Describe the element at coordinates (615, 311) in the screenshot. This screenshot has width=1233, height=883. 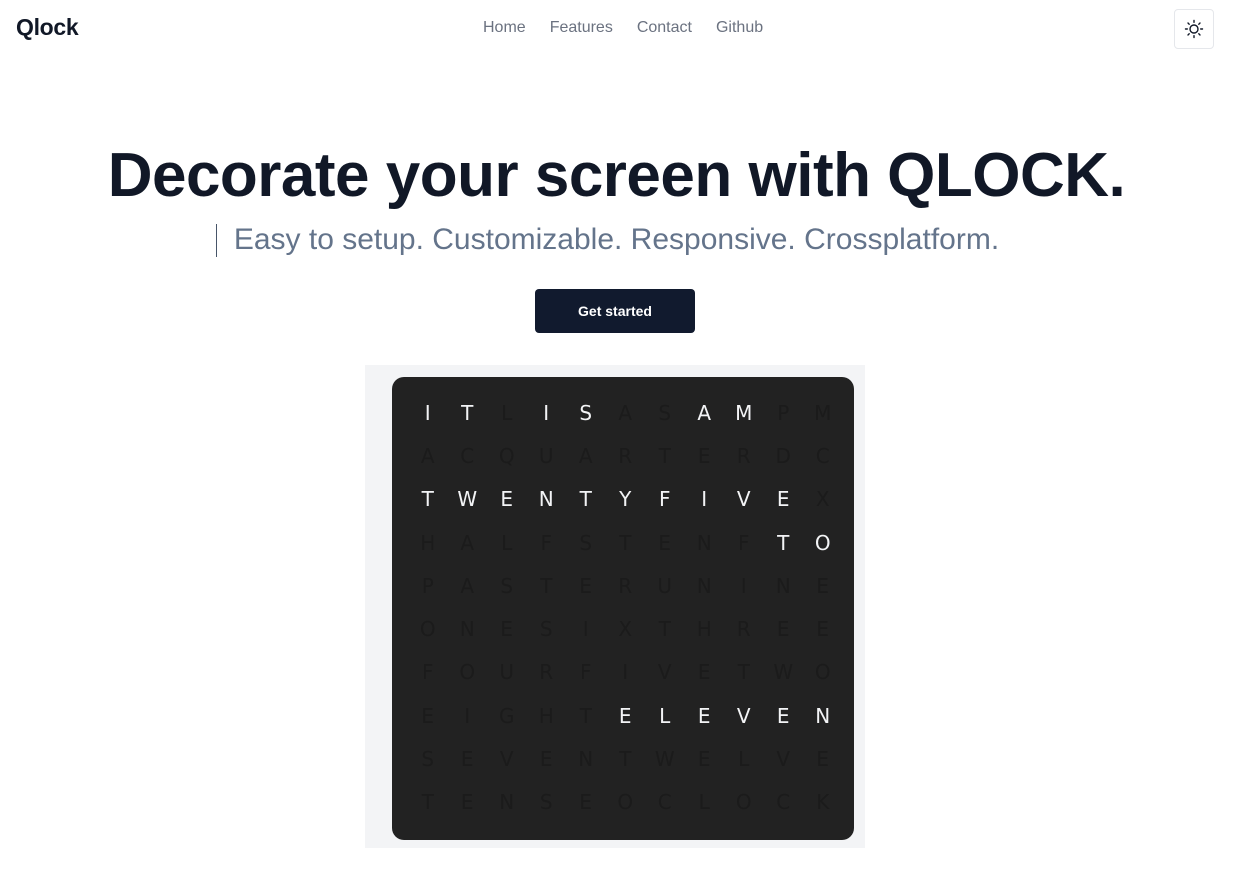
I see `get-started-button: Get started` at that location.